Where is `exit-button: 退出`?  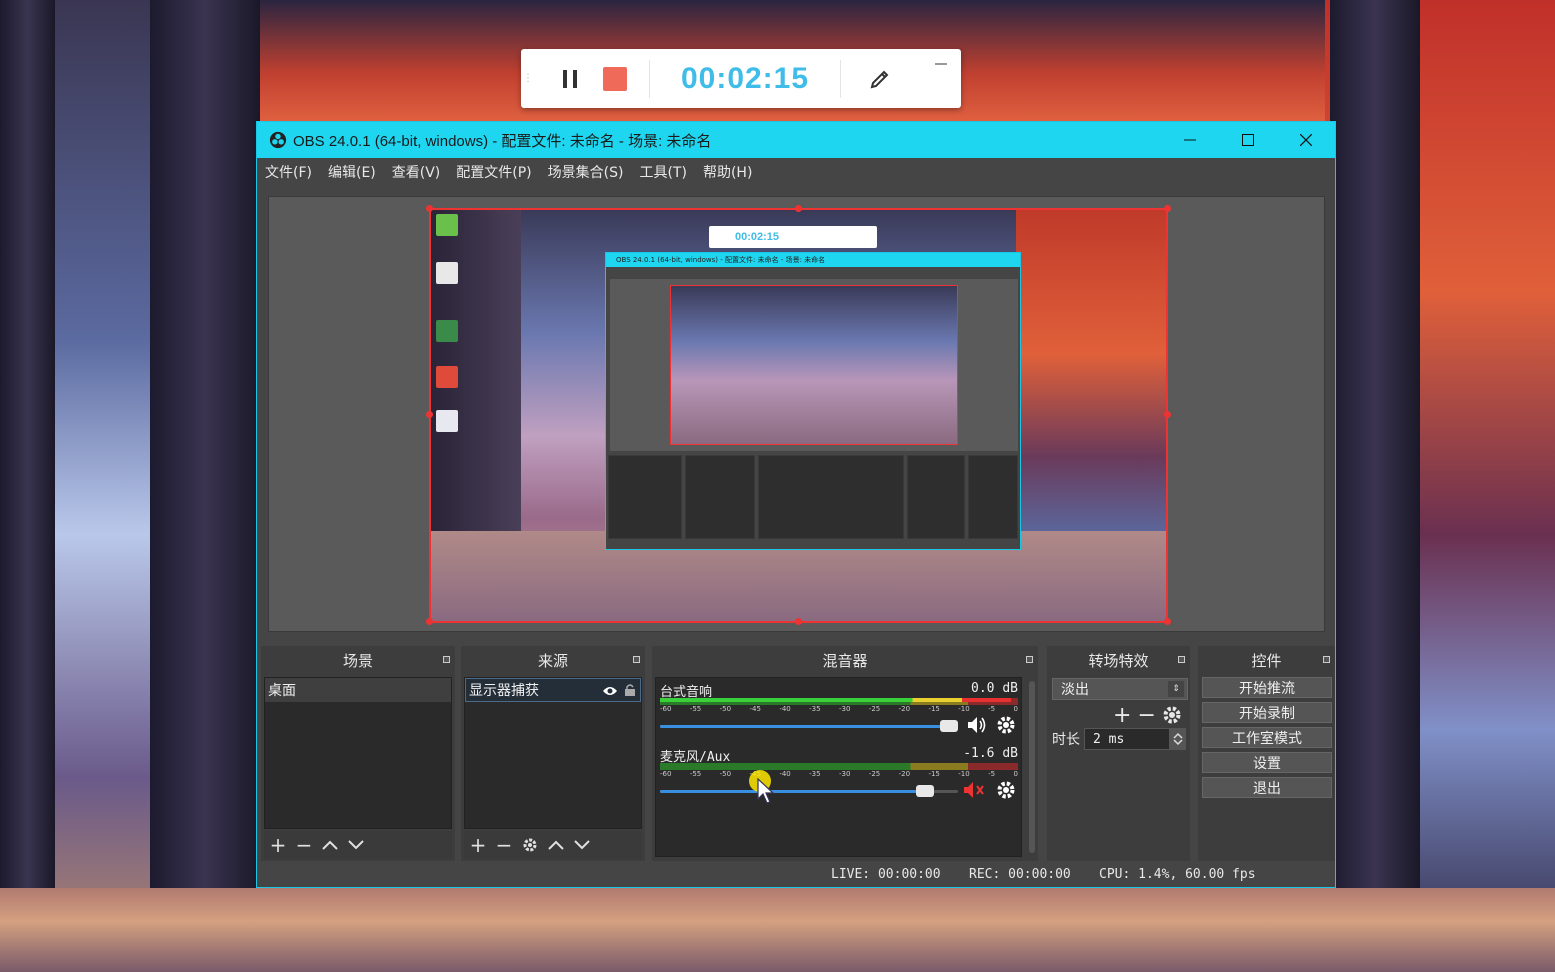 exit-button: 退出 is located at coordinates (1267, 787).